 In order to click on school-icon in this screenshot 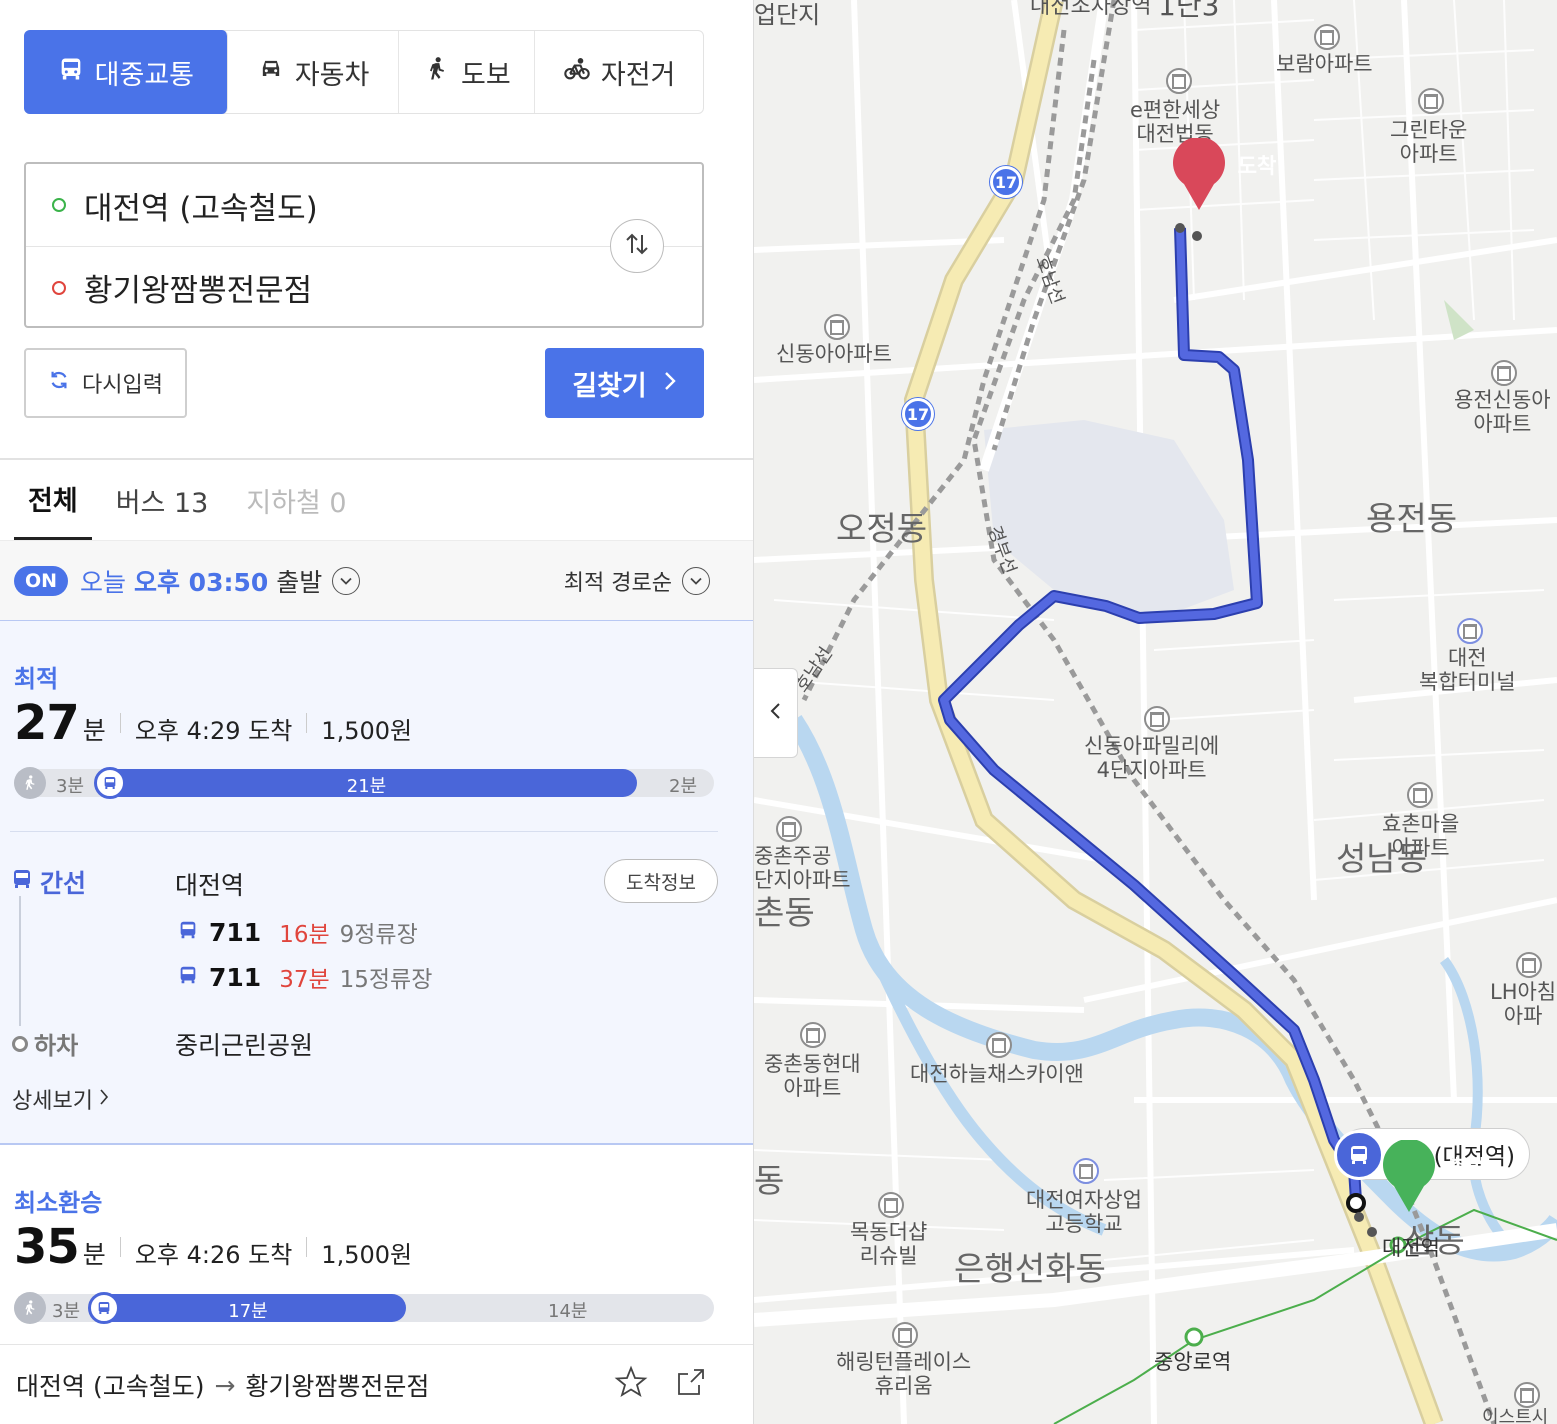, I will do `click(1086, 1171)`.